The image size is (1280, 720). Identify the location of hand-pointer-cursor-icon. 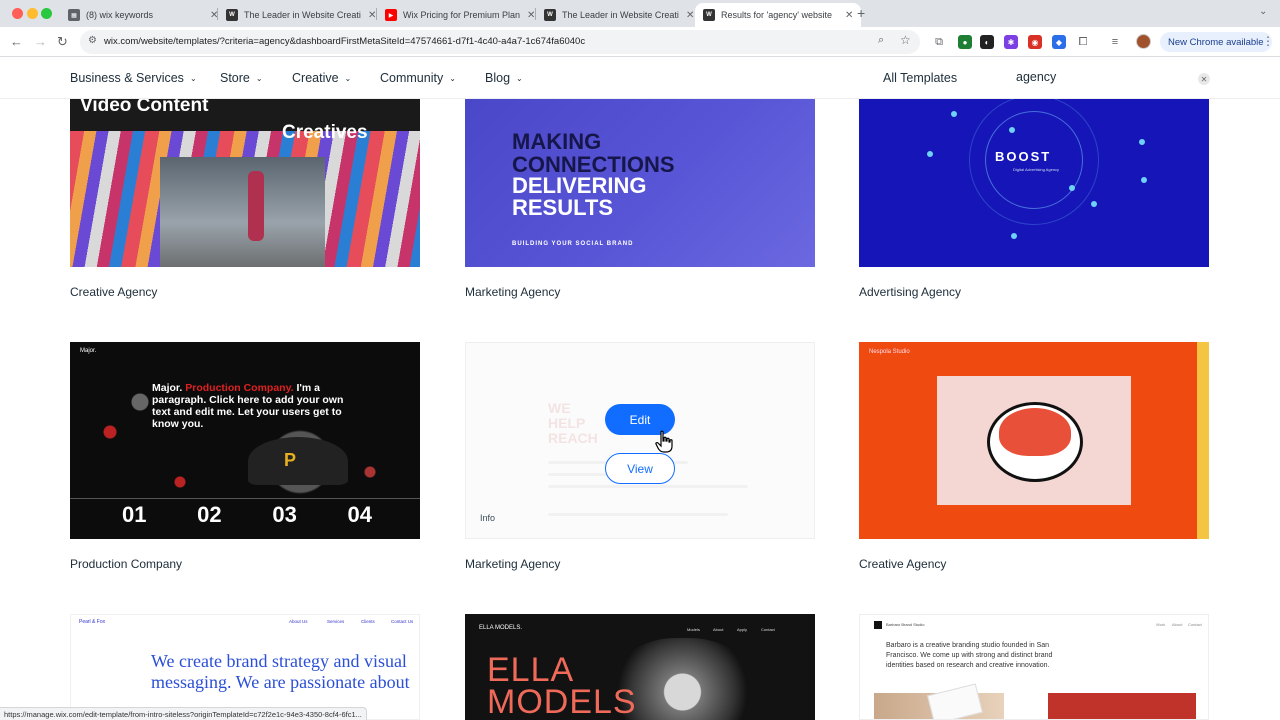
(664, 441).